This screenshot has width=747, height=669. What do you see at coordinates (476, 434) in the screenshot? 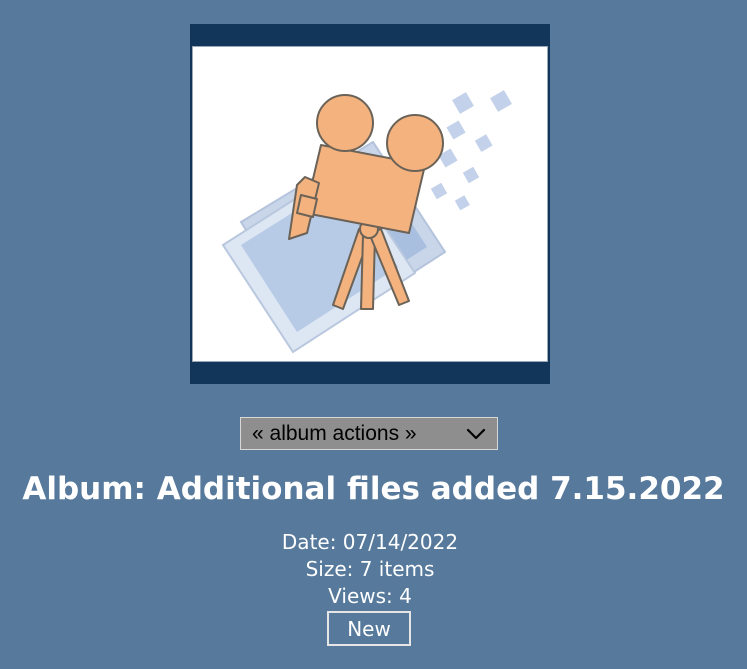
I see `chevron-down-icon` at bounding box center [476, 434].